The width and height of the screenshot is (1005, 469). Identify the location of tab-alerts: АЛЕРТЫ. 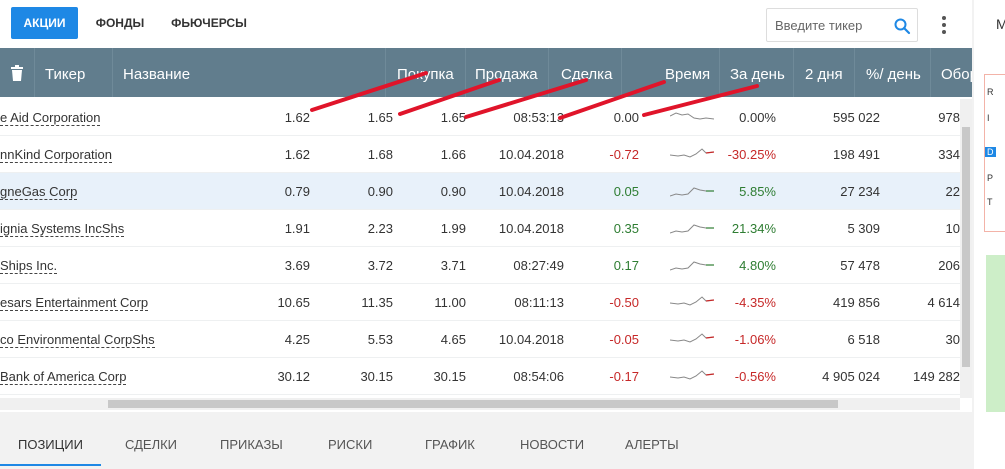
(652, 445).